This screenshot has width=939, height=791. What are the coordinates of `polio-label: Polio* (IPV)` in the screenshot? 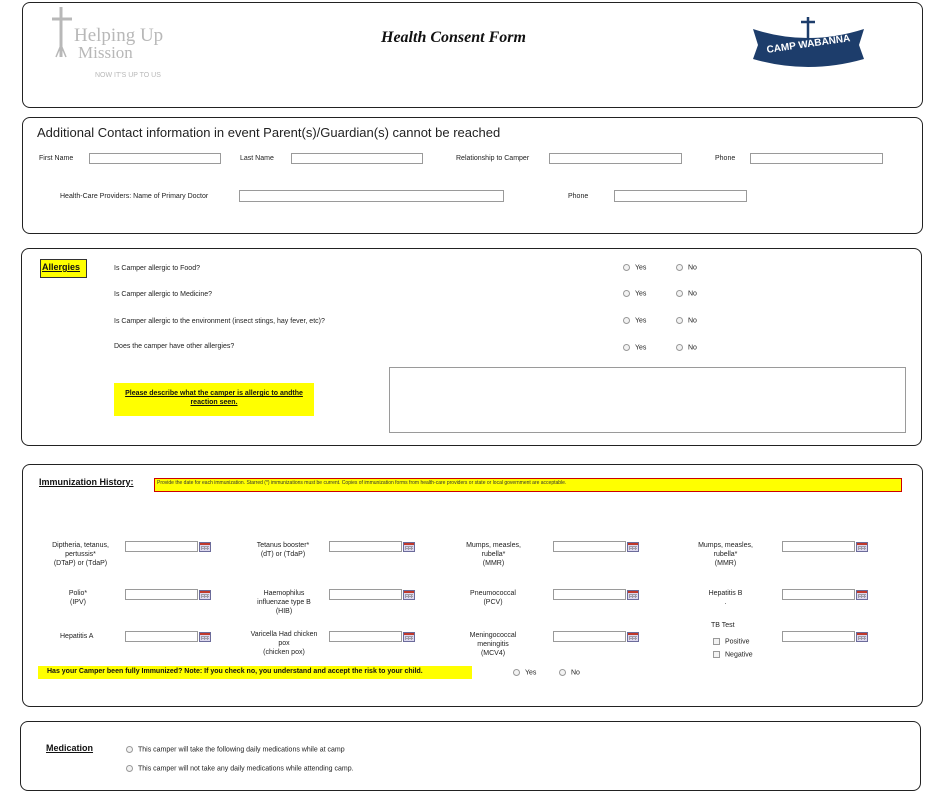 It's located at (78, 598).